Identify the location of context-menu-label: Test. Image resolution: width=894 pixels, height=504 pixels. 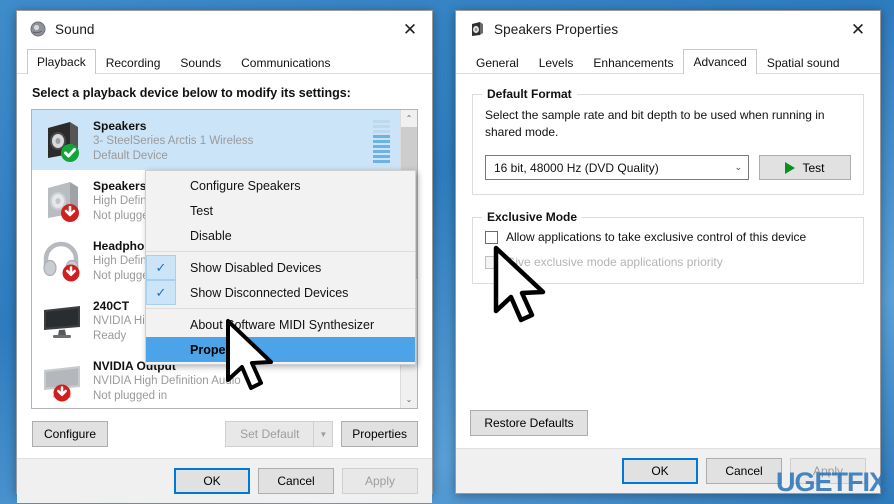
(201, 210).